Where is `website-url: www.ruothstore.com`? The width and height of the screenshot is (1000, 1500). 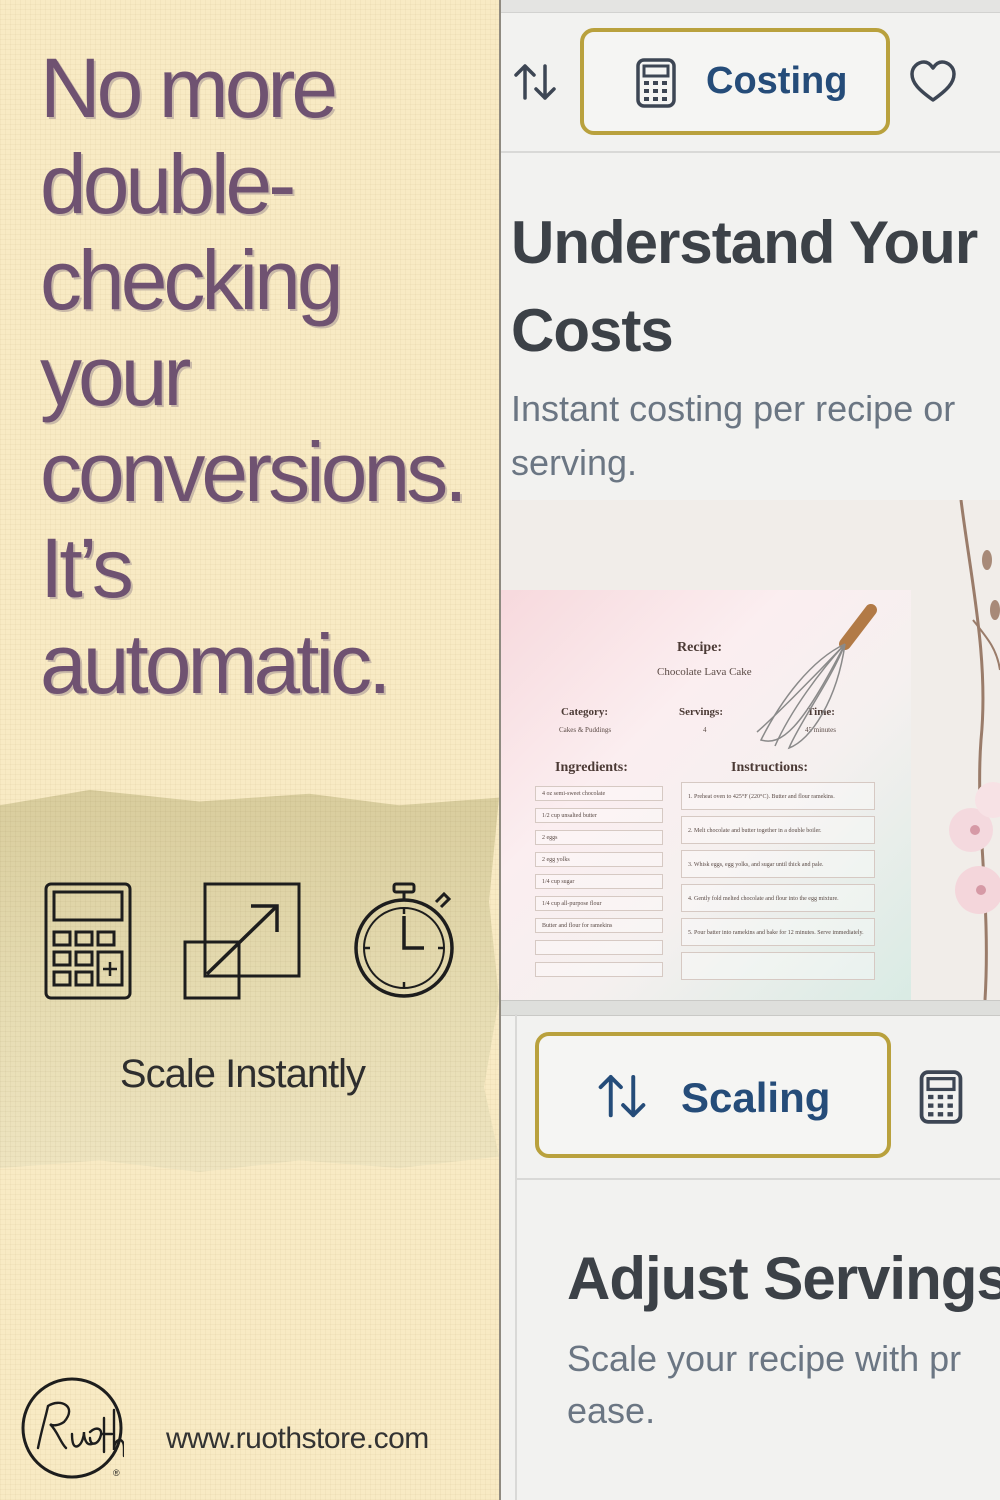
website-url: www.ruothstore.com is located at coordinates (297, 1439).